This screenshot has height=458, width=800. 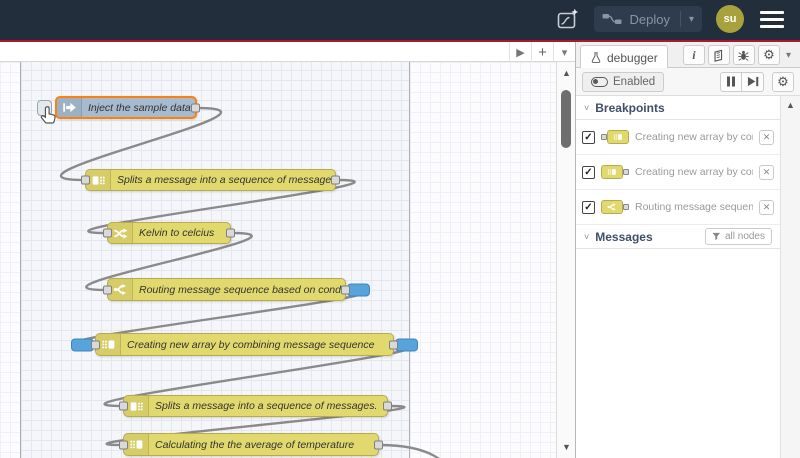 What do you see at coordinates (788, 55) in the screenshot?
I see `sidebar-expand-chevron-icon: ▾` at bounding box center [788, 55].